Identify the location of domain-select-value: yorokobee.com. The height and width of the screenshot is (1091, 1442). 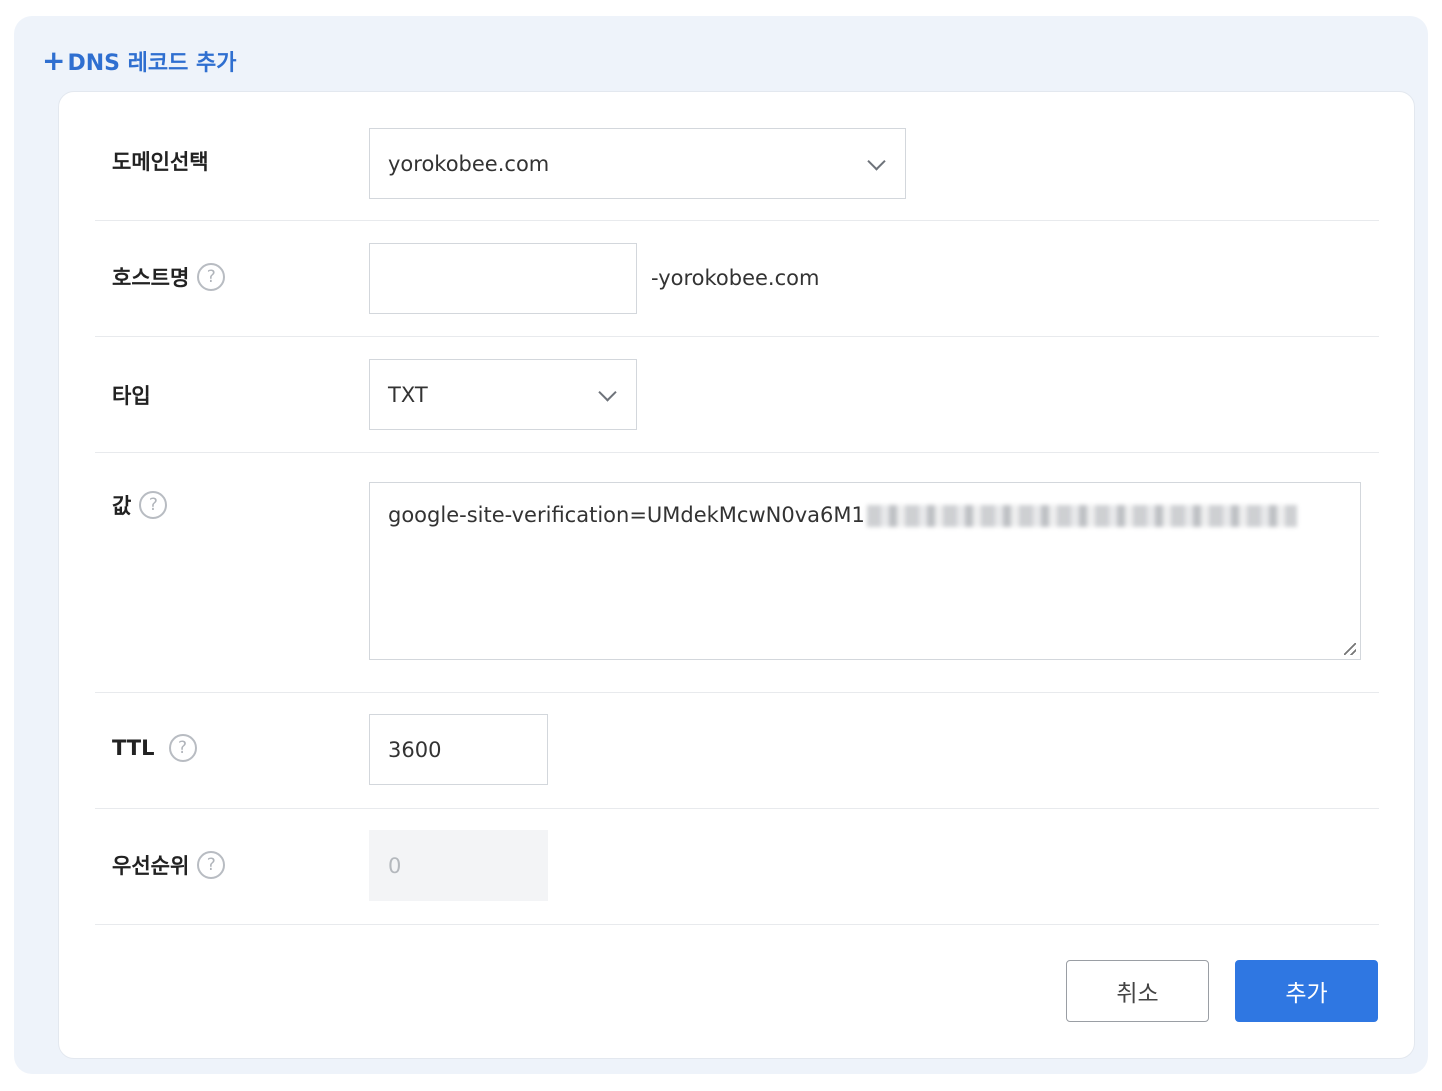
(469, 163).